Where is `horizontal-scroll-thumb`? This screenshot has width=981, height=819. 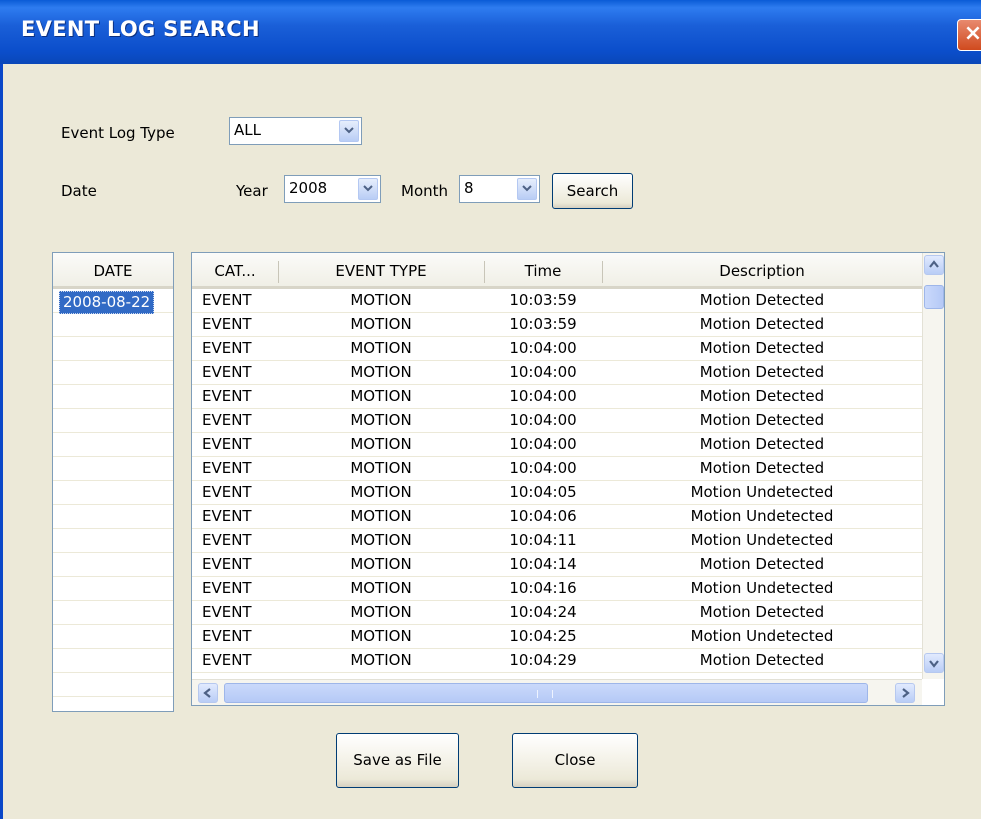
horizontal-scroll-thumb is located at coordinates (546, 693).